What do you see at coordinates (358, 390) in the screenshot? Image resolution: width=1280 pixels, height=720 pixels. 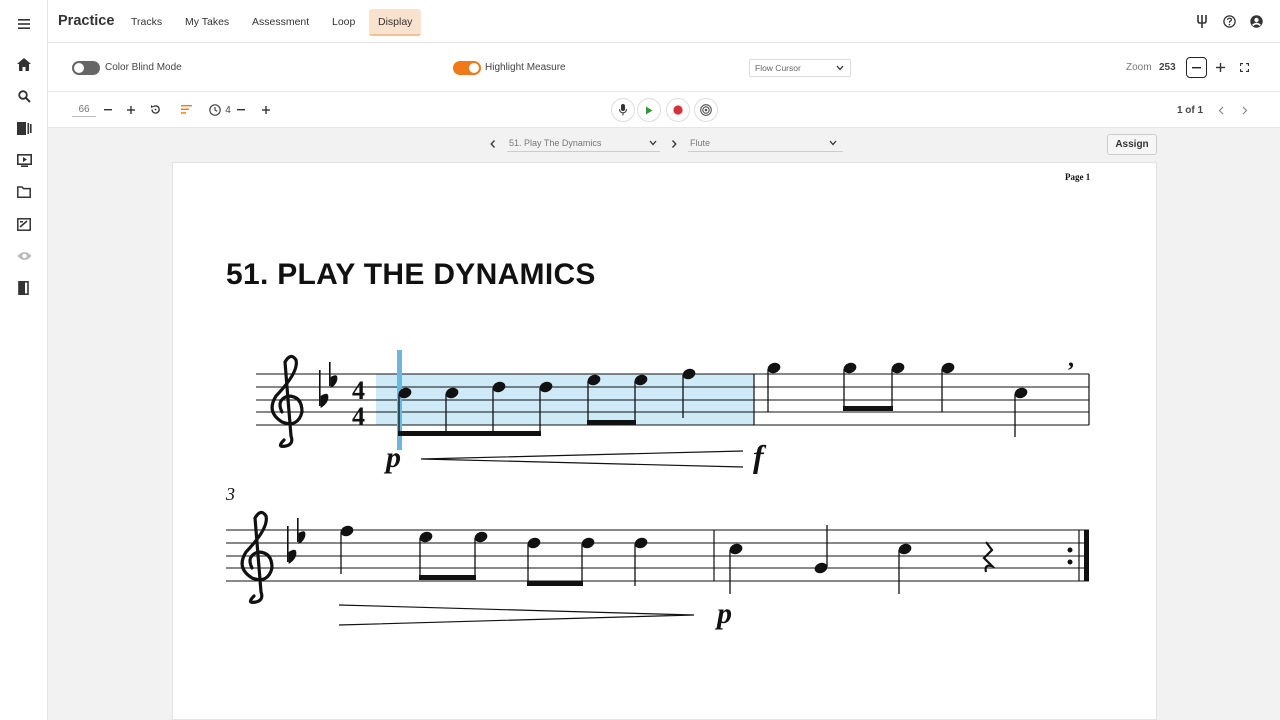 I see `time-signature-top: 4` at bounding box center [358, 390].